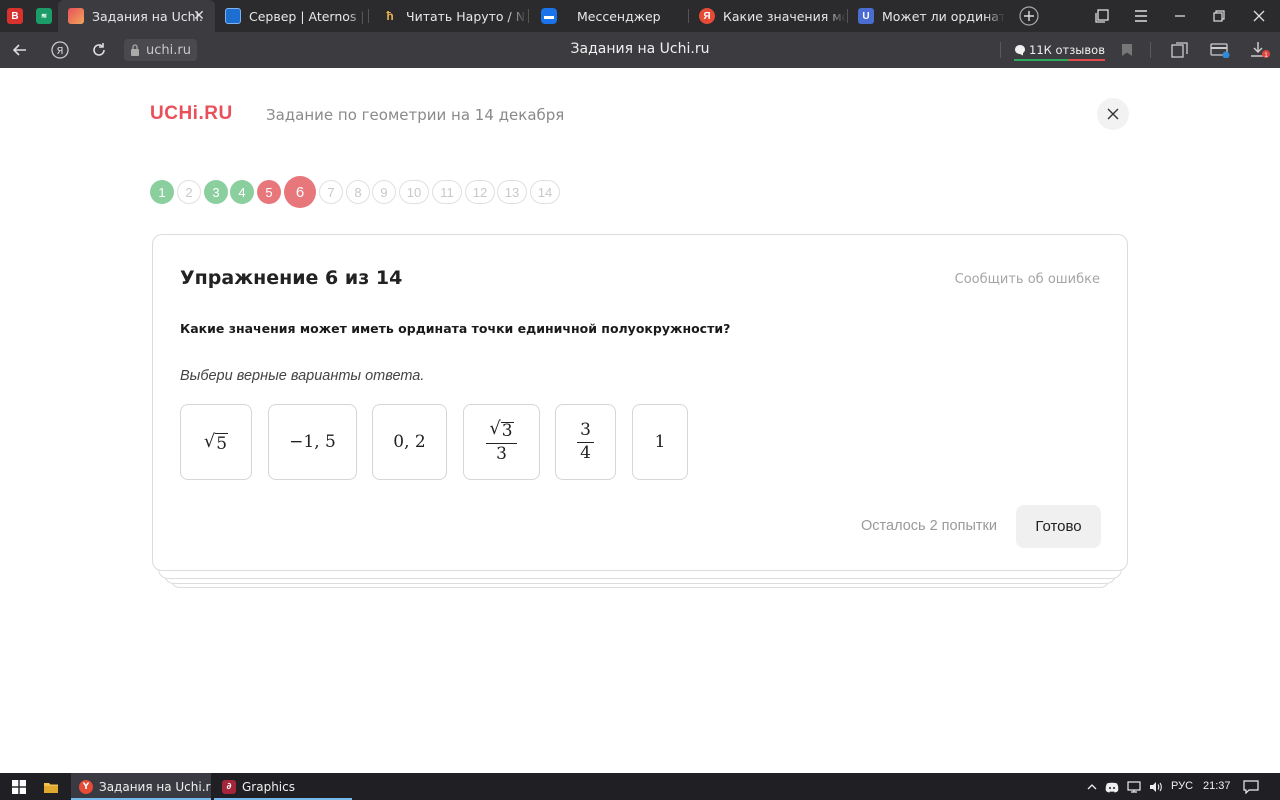  I want to click on progress-step-14: 14, so click(545, 192).